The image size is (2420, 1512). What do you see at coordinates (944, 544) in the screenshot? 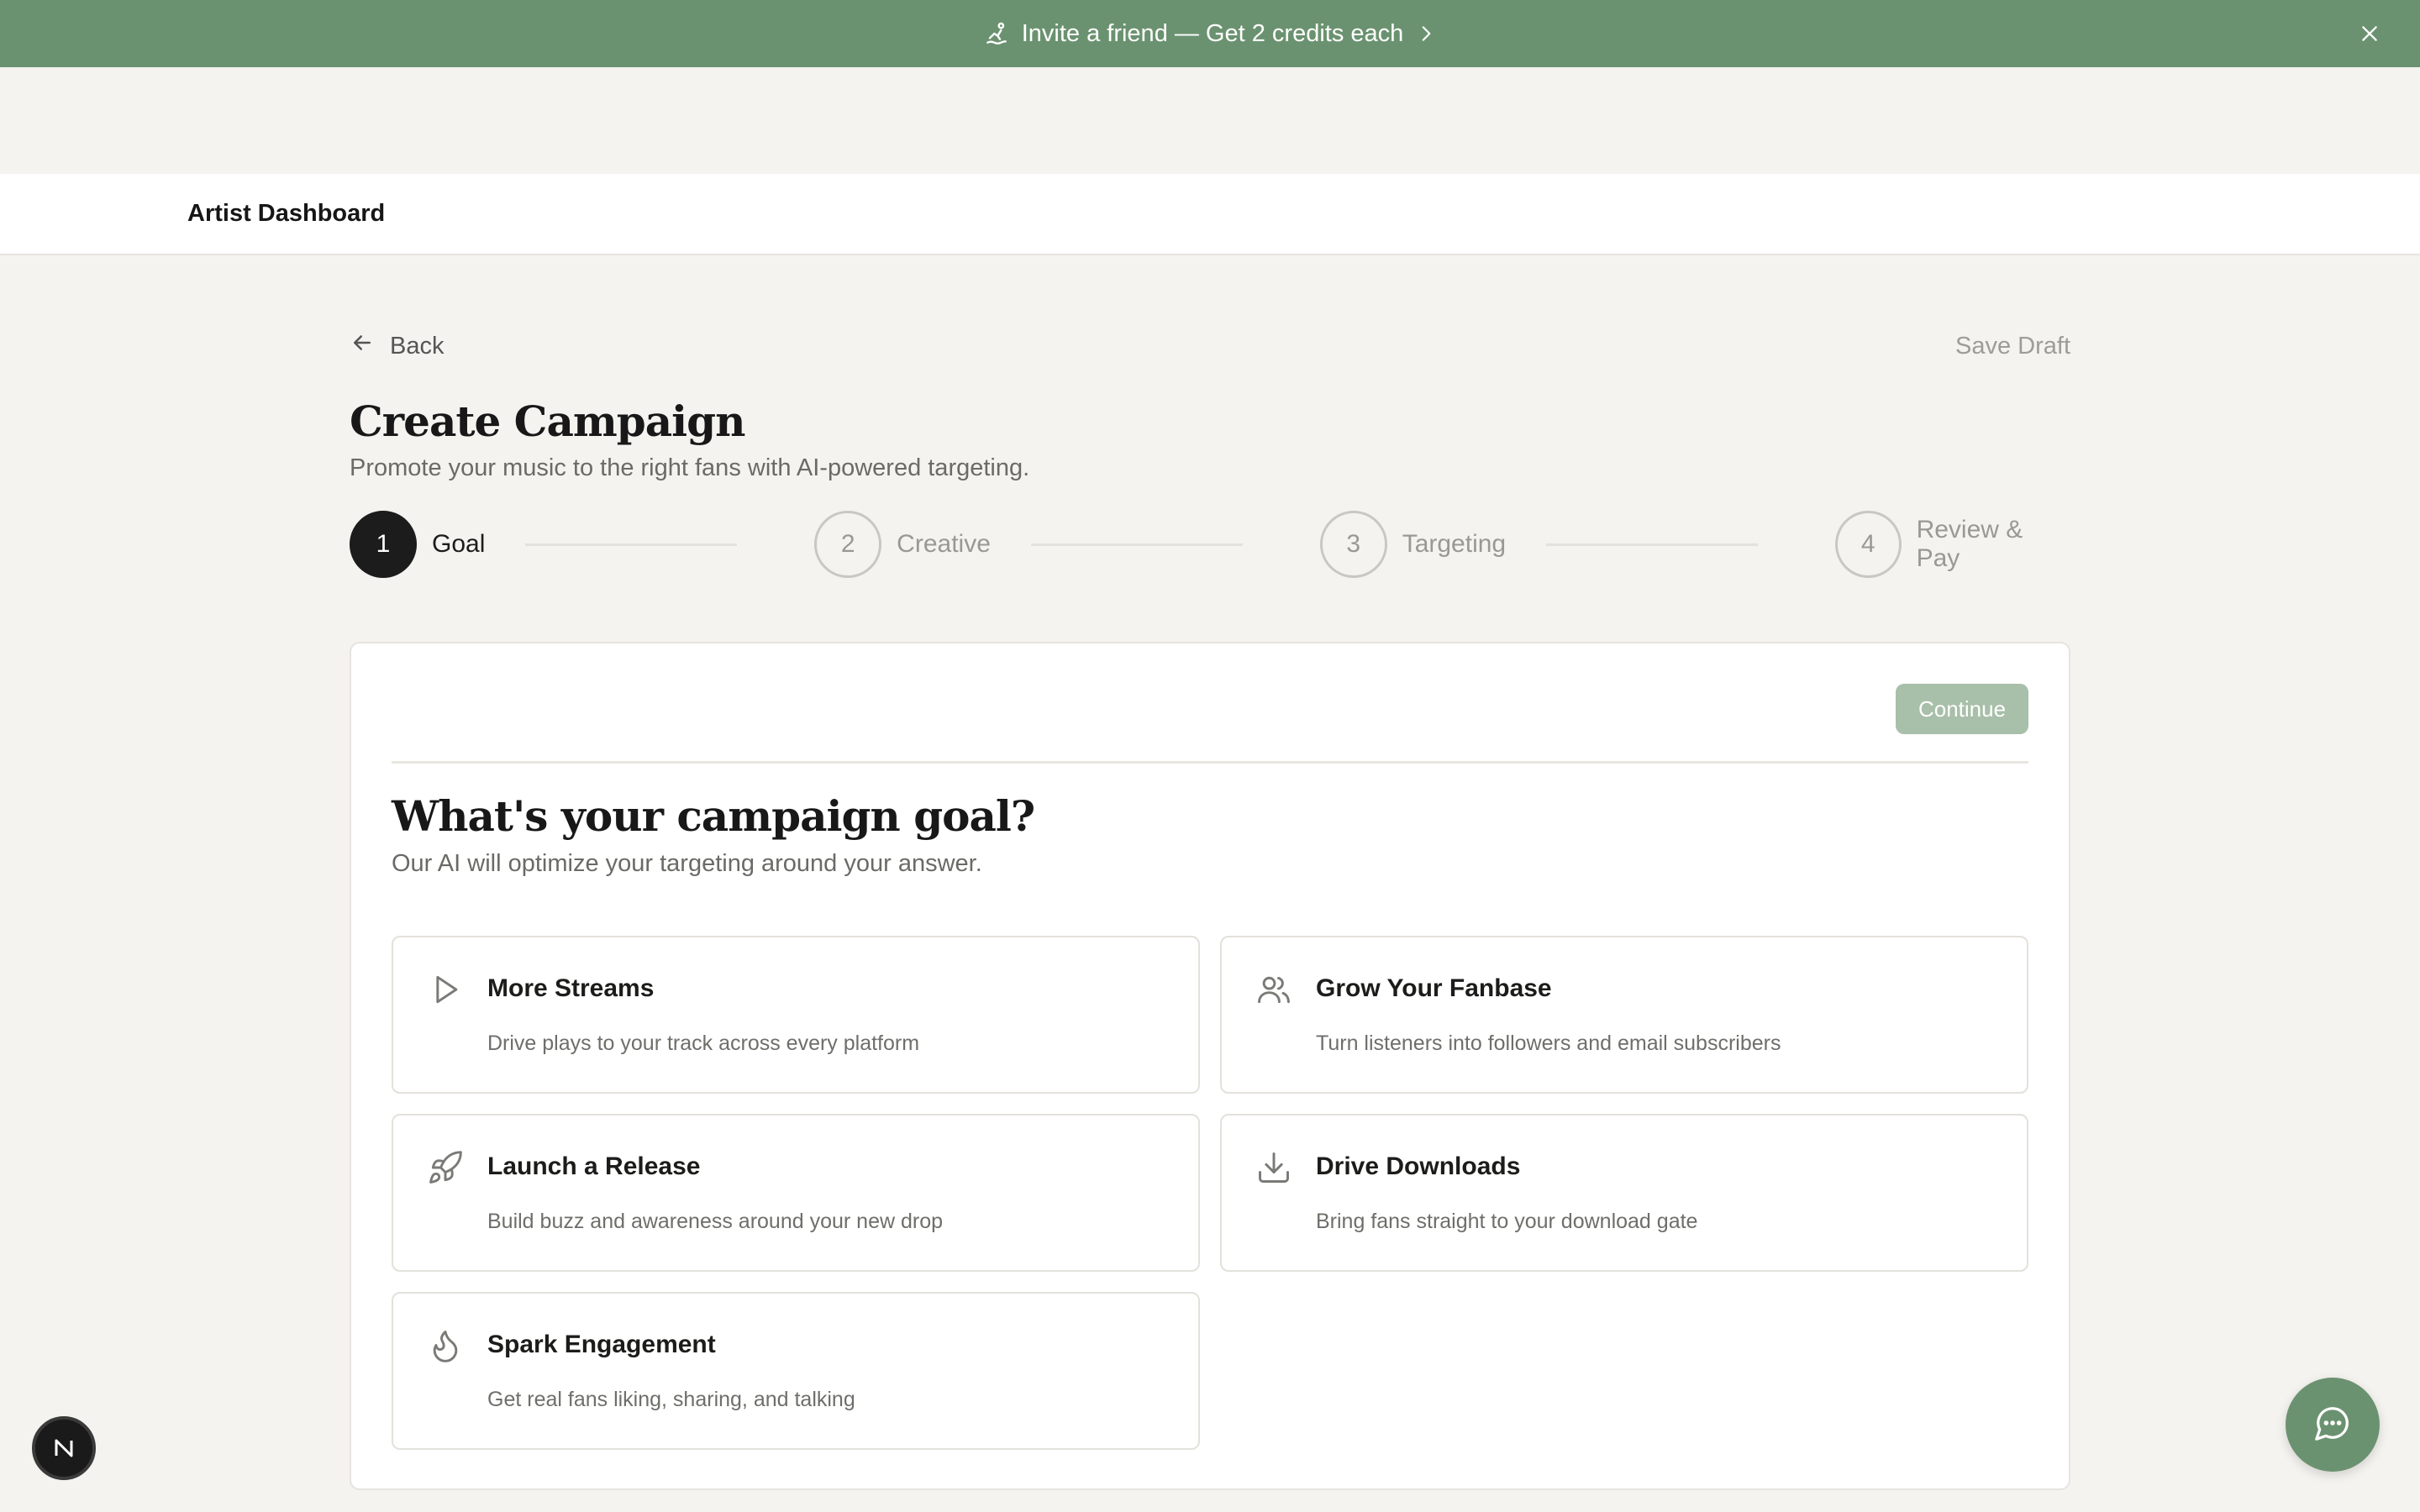
I see `step-label: Creative` at bounding box center [944, 544].